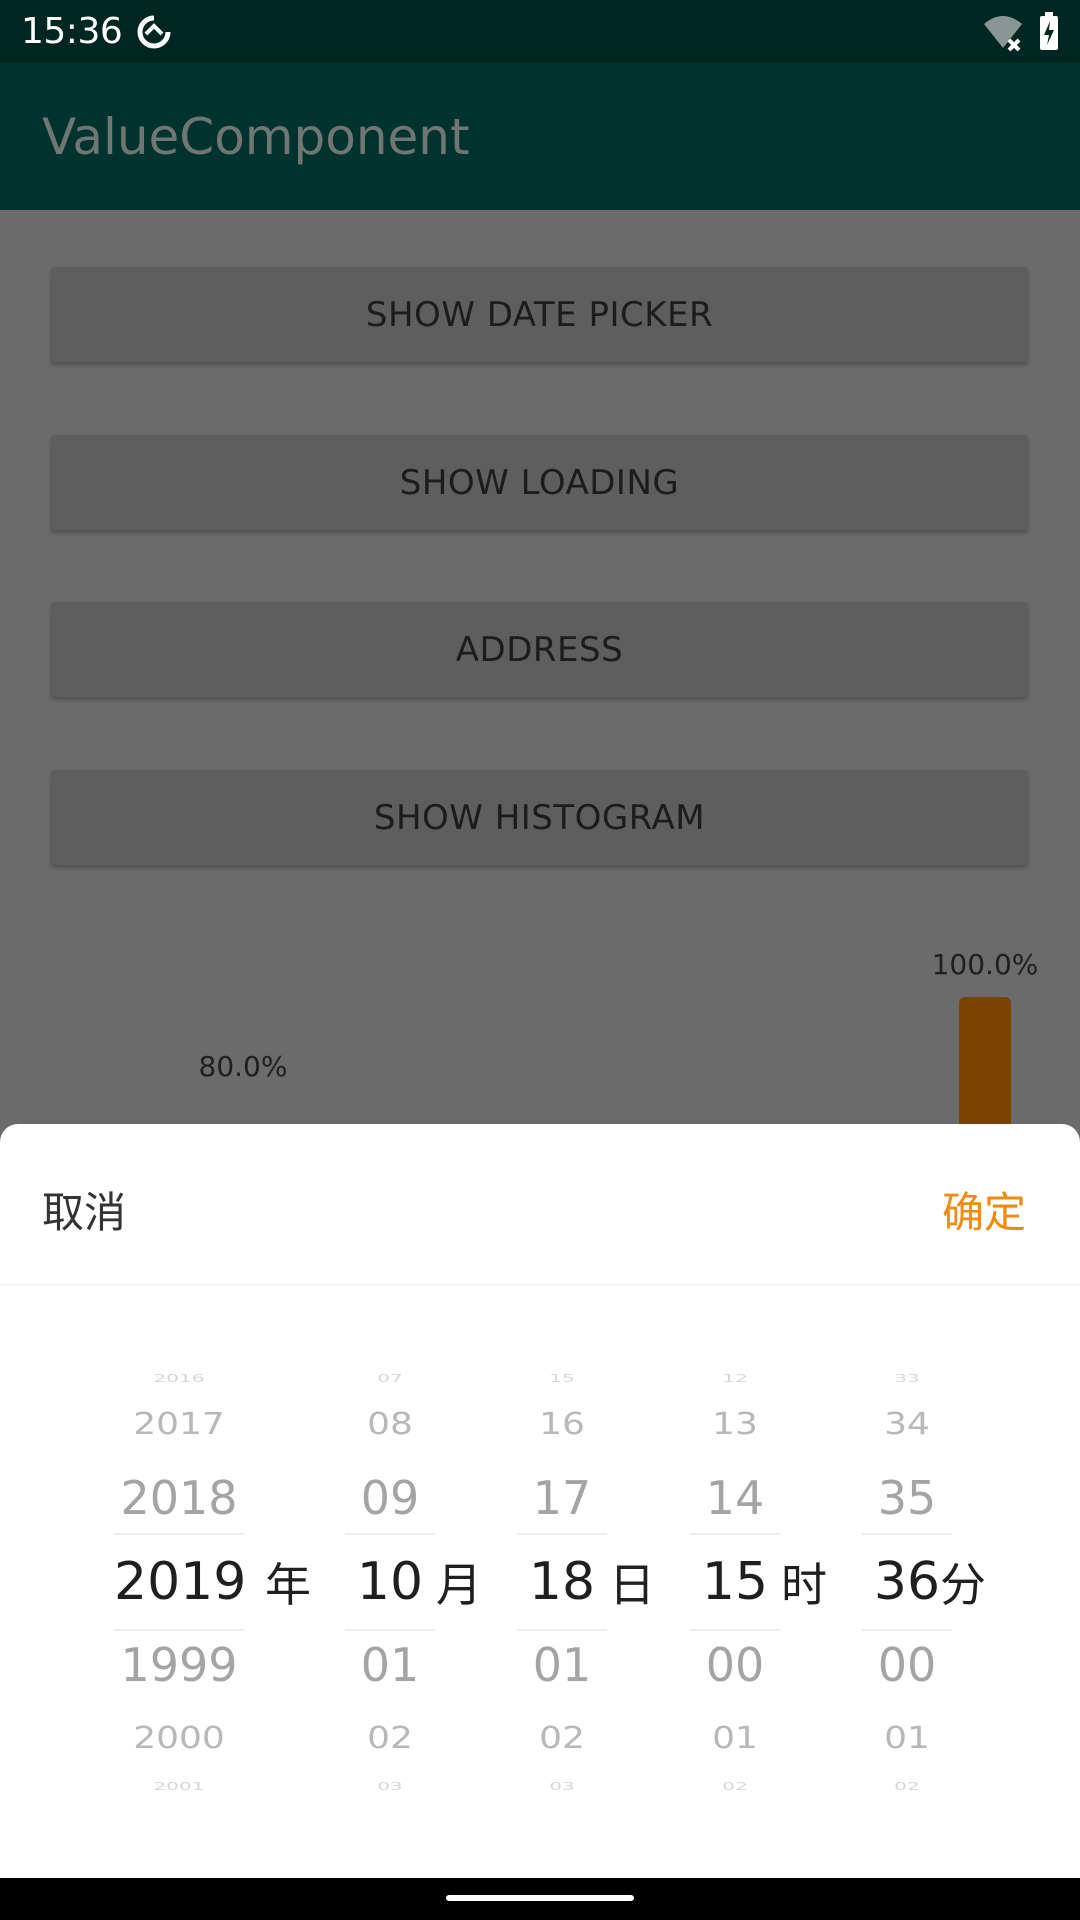  What do you see at coordinates (539, 649) in the screenshot?
I see `address-button: ADDRESS` at bounding box center [539, 649].